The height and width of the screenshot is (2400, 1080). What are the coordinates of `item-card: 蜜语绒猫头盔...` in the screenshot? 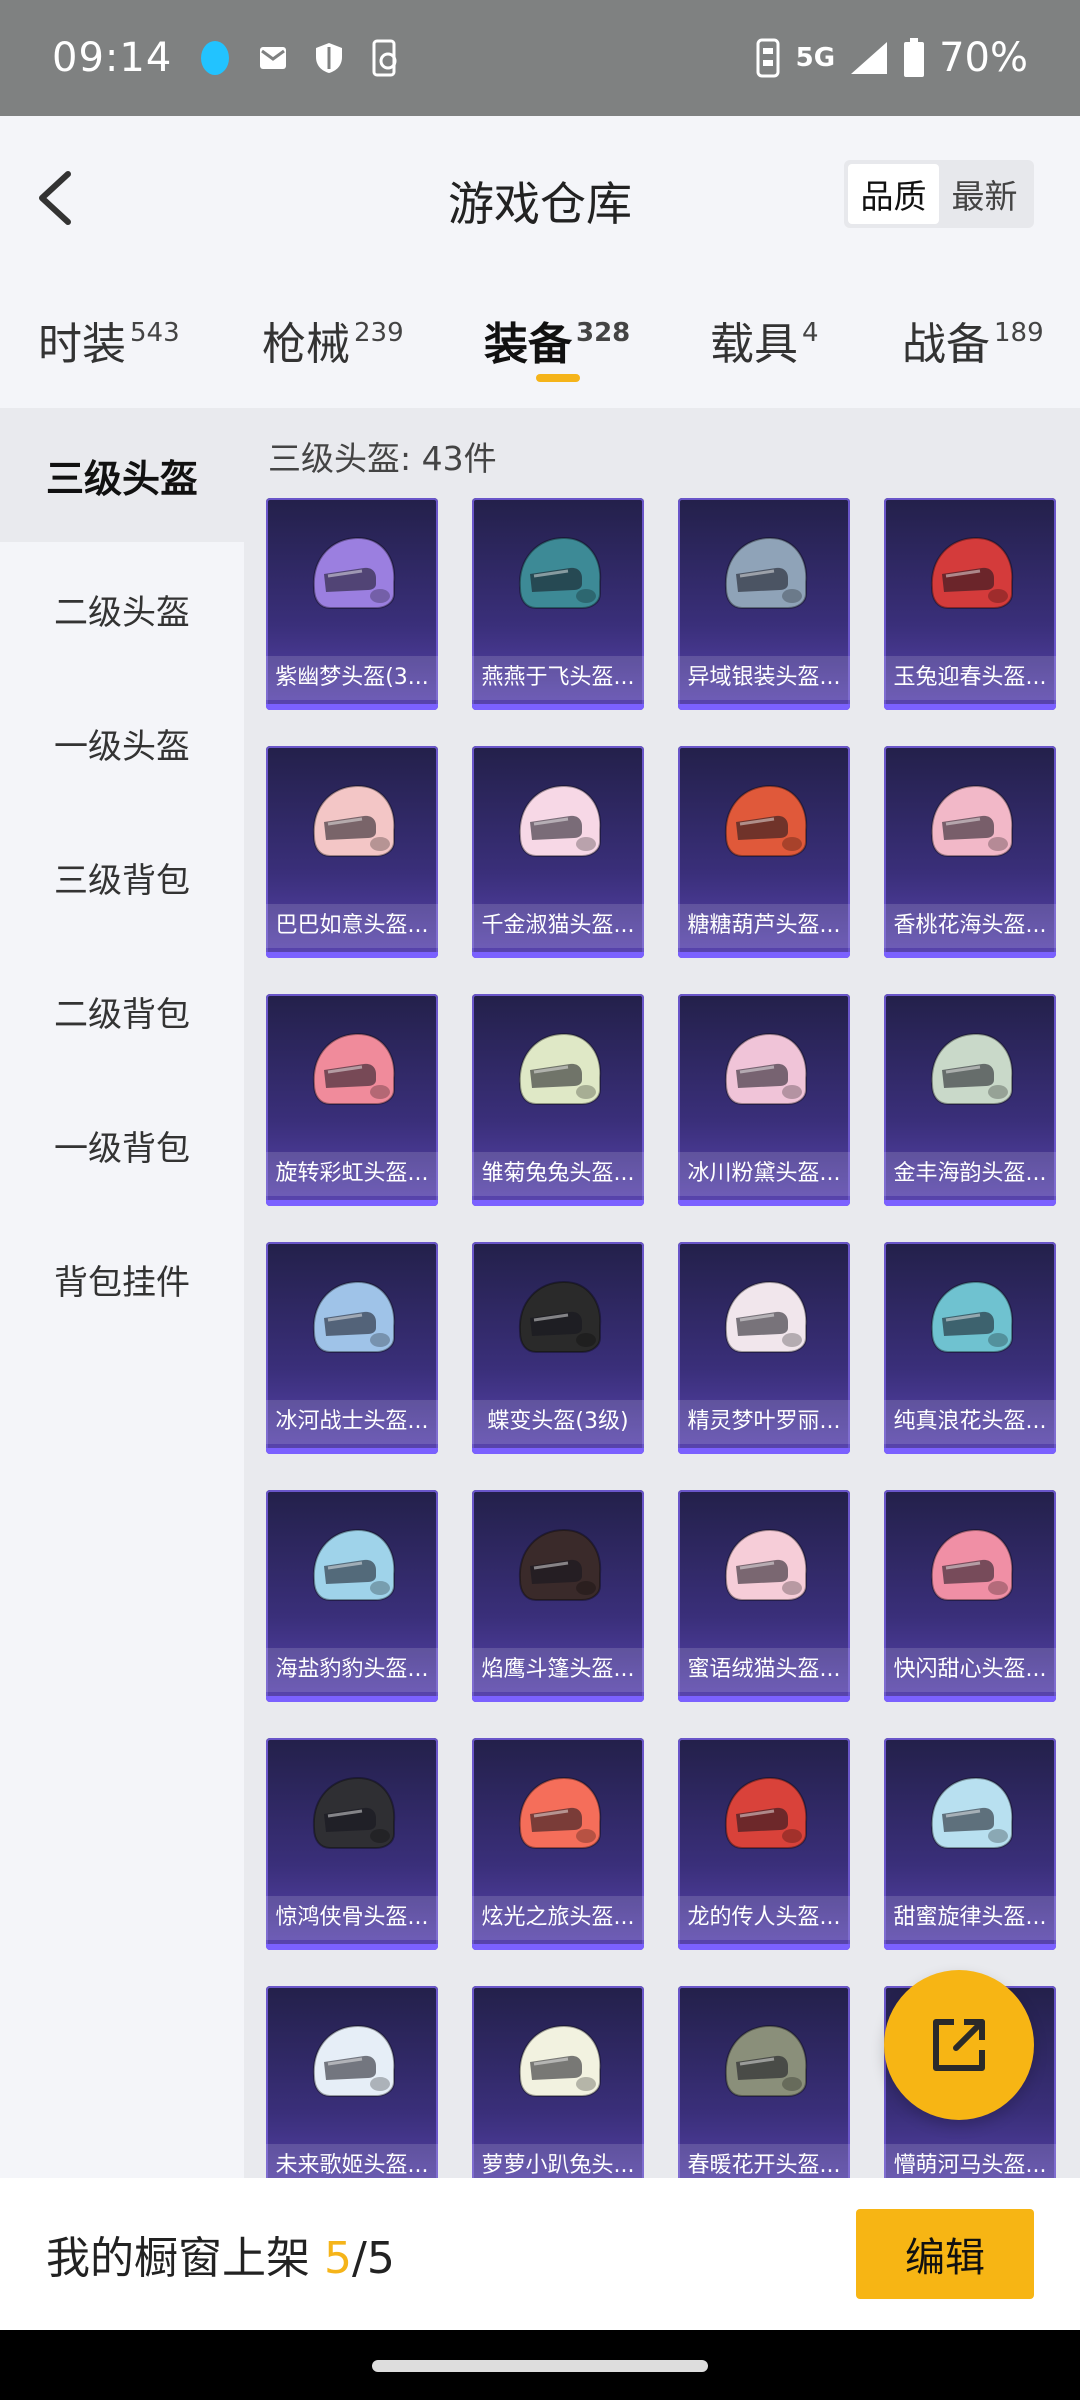 It's located at (764, 1596).